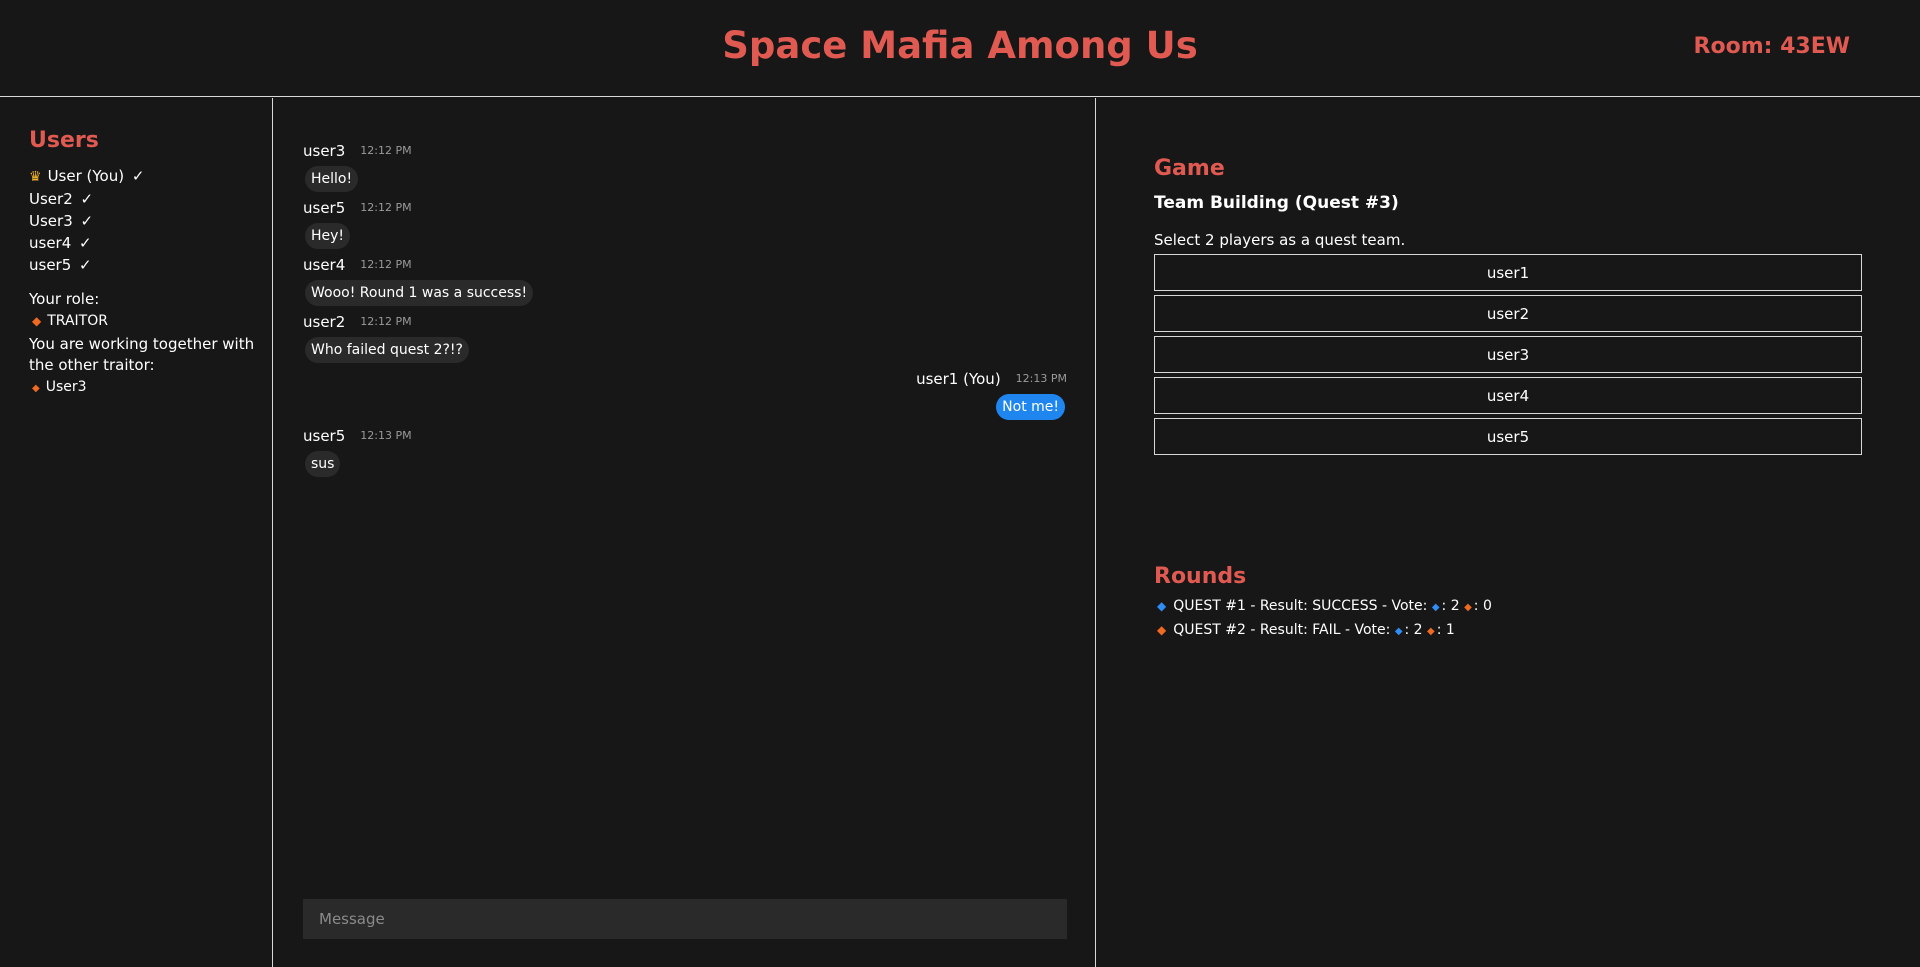 The width and height of the screenshot is (1920, 967). What do you see at coordinates (1280, 240) in the screenshot?
I see `game-instruction: Select 2 players as a quest team.` at bounding box center [1280, 240].